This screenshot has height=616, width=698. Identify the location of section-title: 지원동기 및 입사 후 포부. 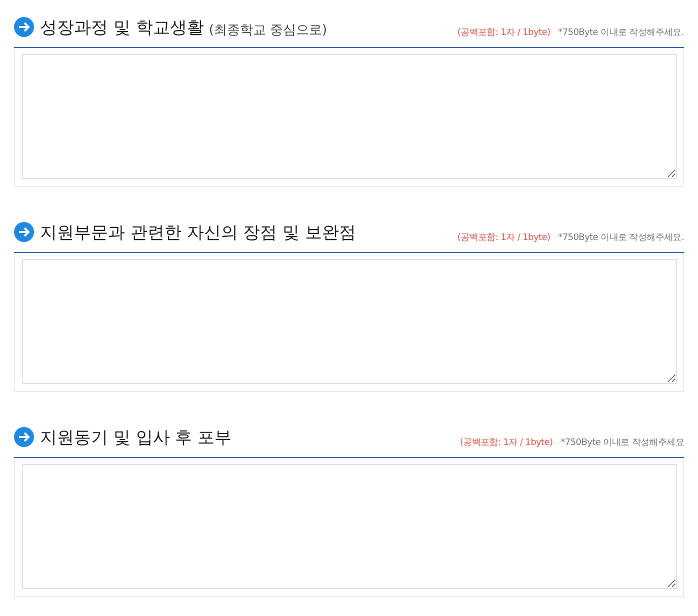
(136, 438).